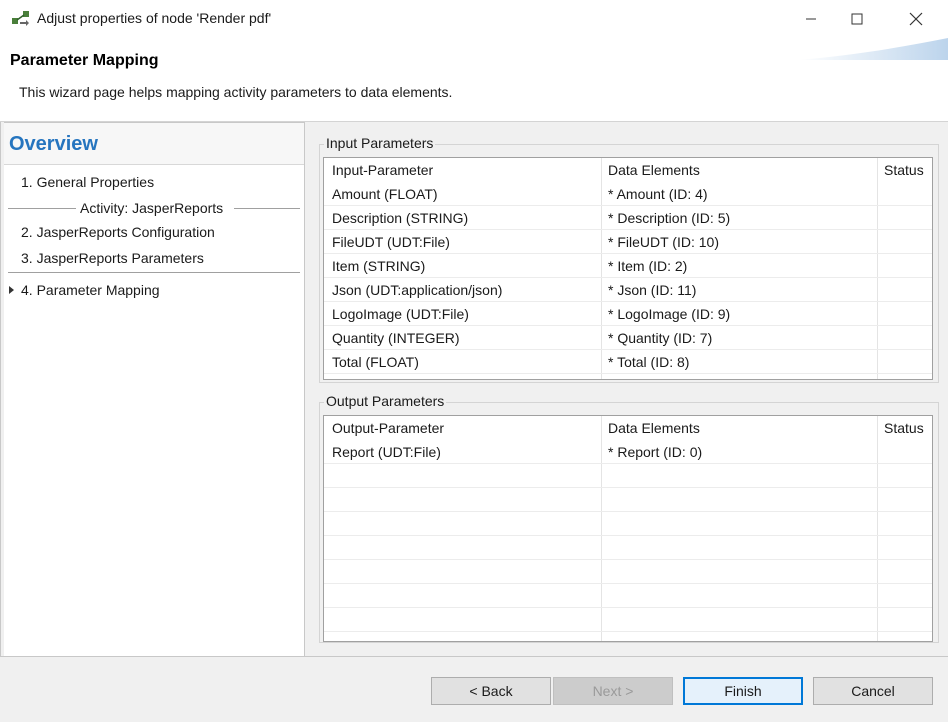  Describe the element at coordinates (743, 691) in the screenshot. I see `finish-button: Finish` at that location.